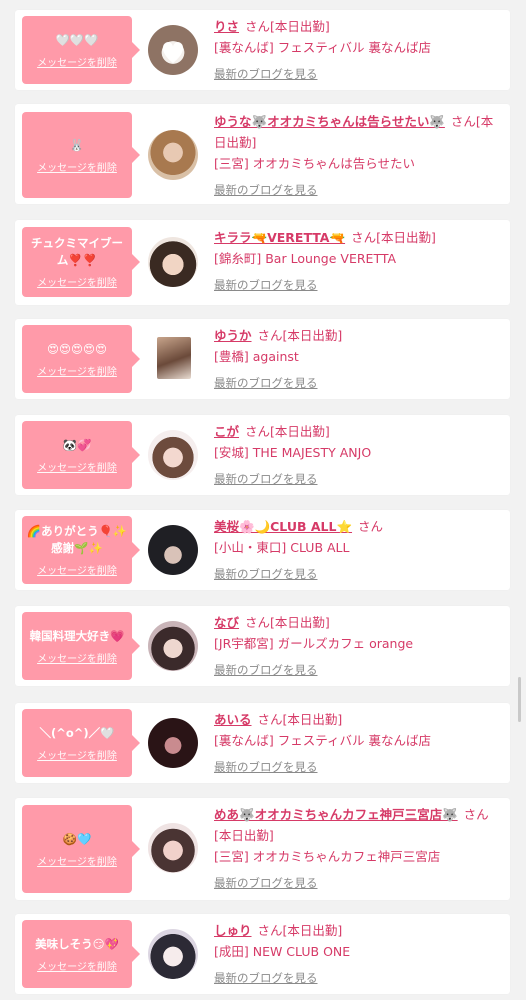  What do you see at coordinates (77, 144) in the screenshot?
I see `message-text: 🐰` at bounding box center [77, 144].